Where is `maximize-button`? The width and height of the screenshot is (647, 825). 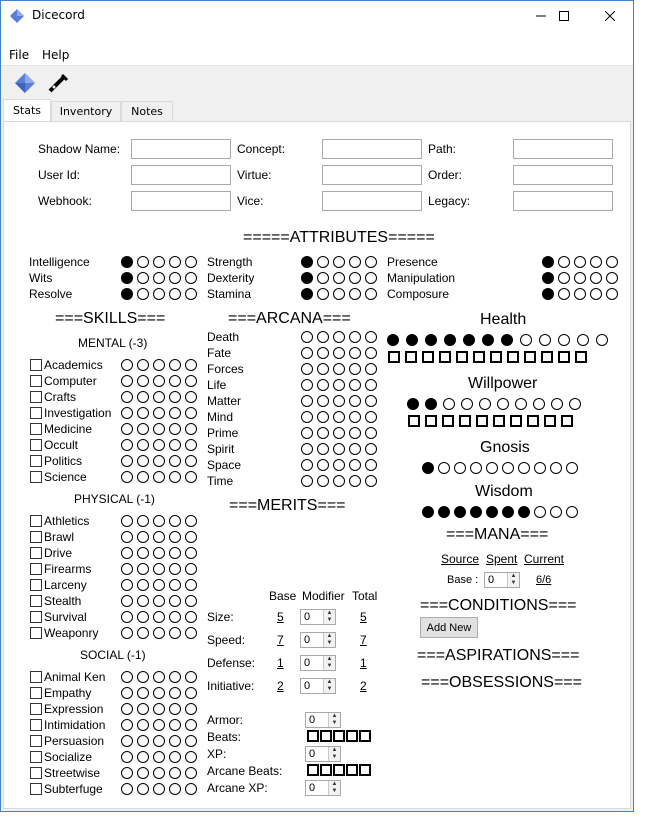
maximize-button is located at coordinates (564, 16).